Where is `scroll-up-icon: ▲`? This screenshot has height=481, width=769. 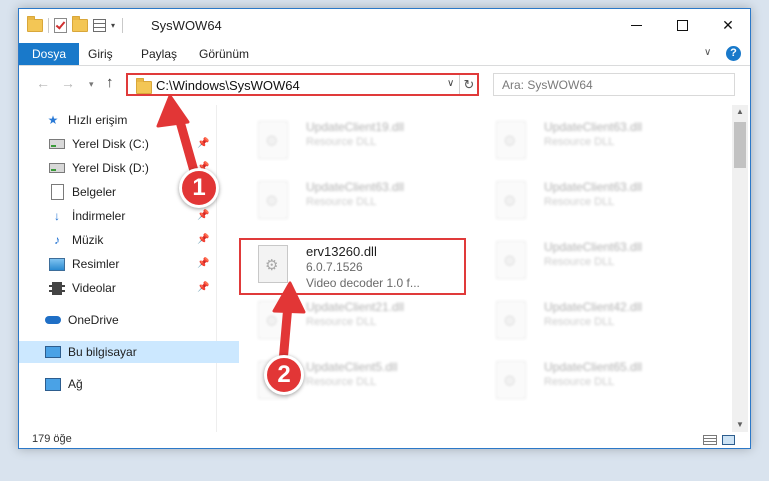
scroll-up-icon: ▲ is located at coordinates (740, 111).